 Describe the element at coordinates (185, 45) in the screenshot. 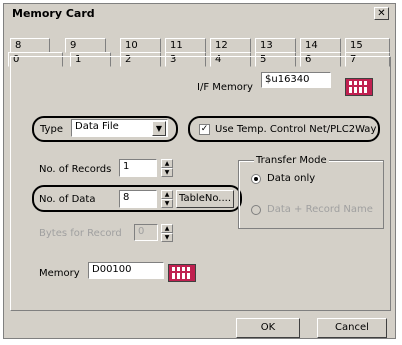

I see `tab-11: 11` at that location.